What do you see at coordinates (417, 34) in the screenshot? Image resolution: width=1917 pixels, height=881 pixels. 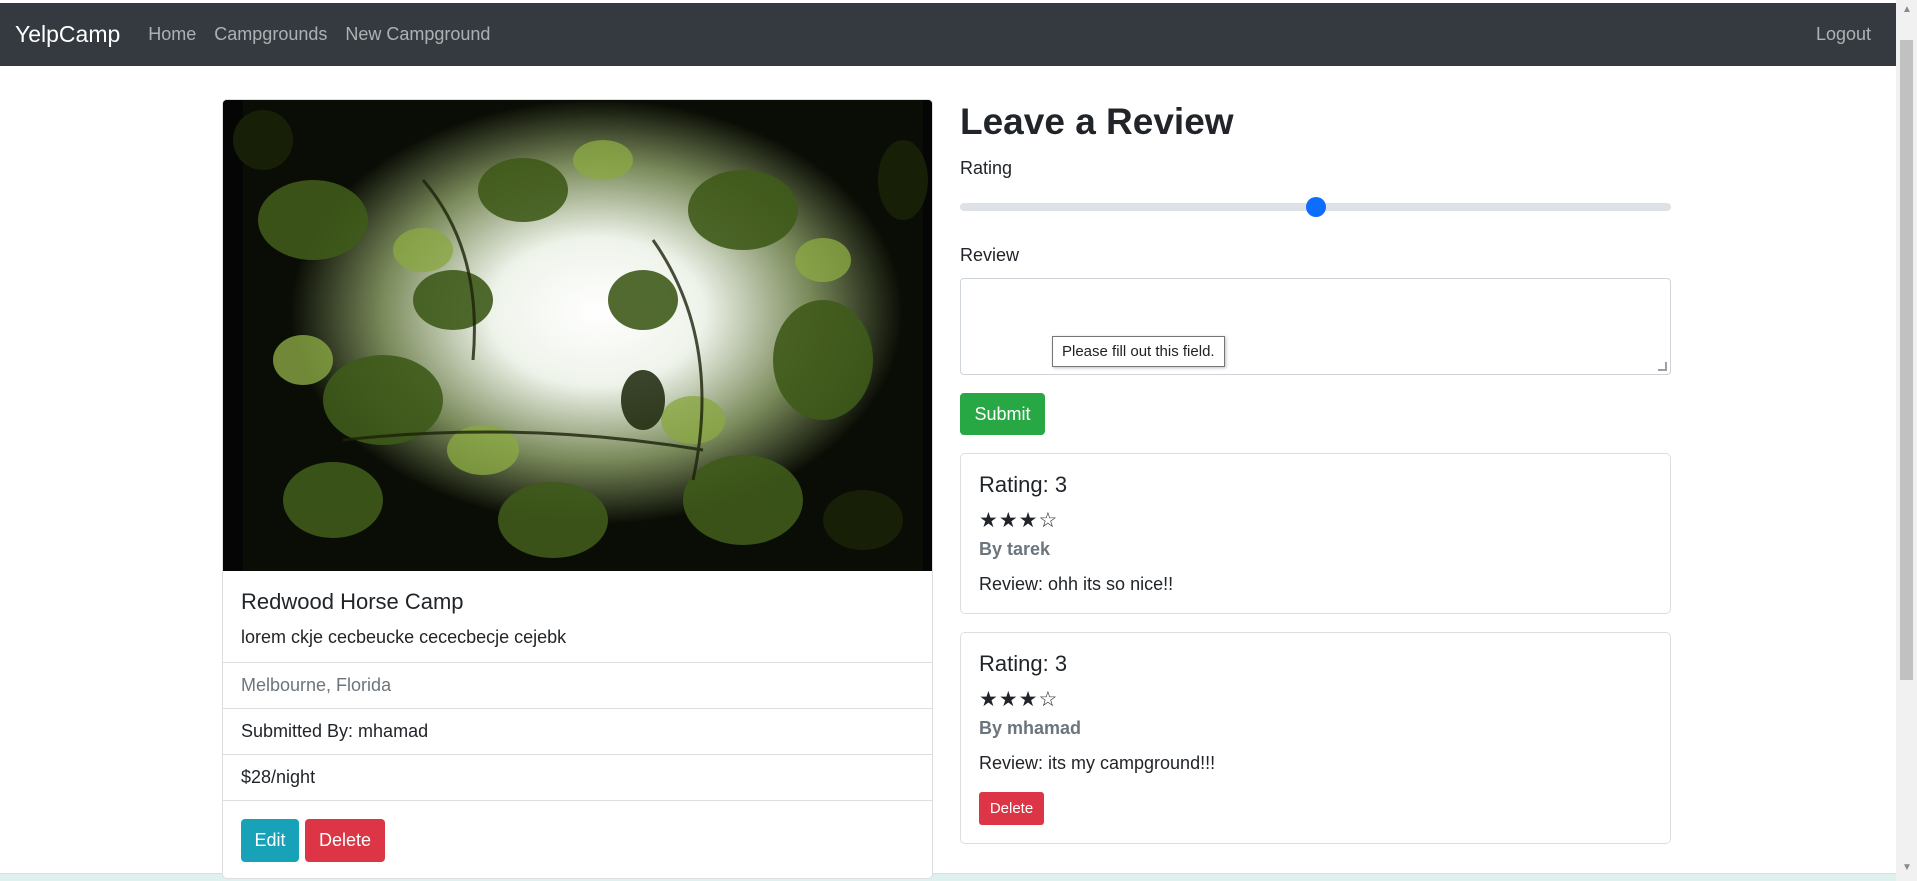 I see `nav-new-campground-link: New Campground` at bounding box center [417, 34].